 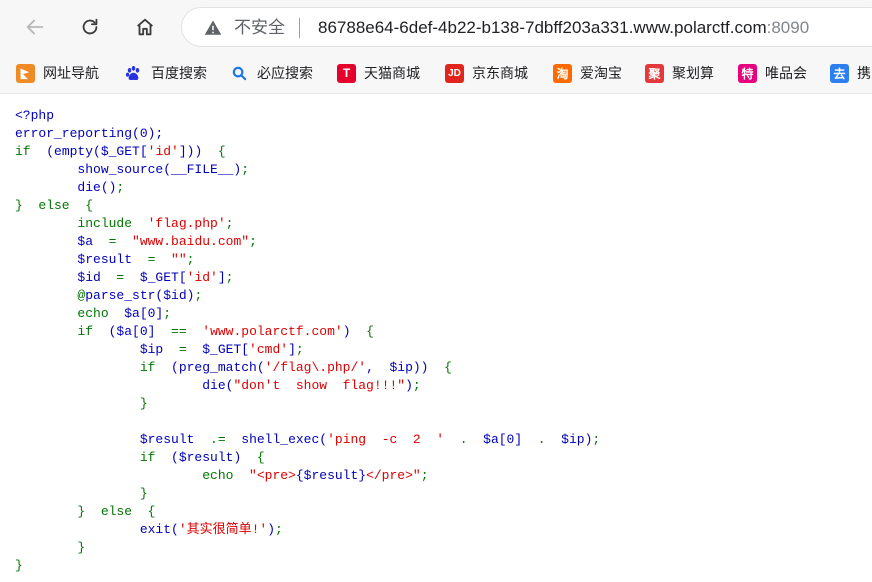 What do you see at coordinates (850, 73) in the screenshot?
I see `bookmark-item: 去 携` at bounding box center [850, 73].